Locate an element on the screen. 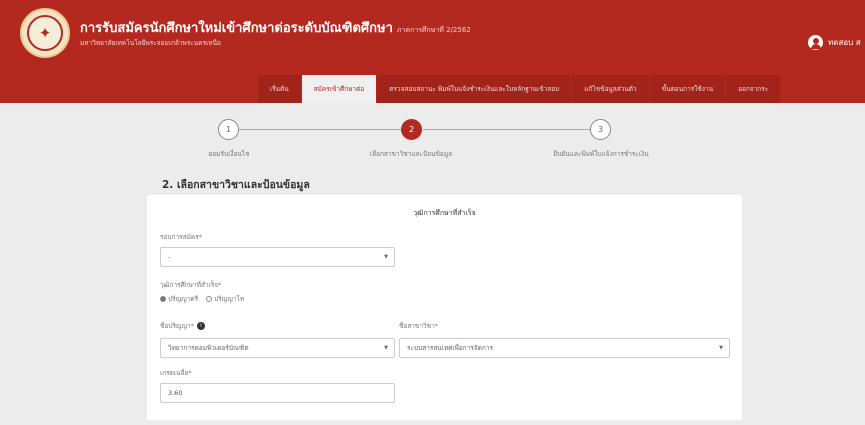 Image resolution: width=865 pixels, height=425 pixels. step-3-label: ยืนยันและพิมพ์ใบแจ้งการชำระเงิน is located at coordinates (601, 154).